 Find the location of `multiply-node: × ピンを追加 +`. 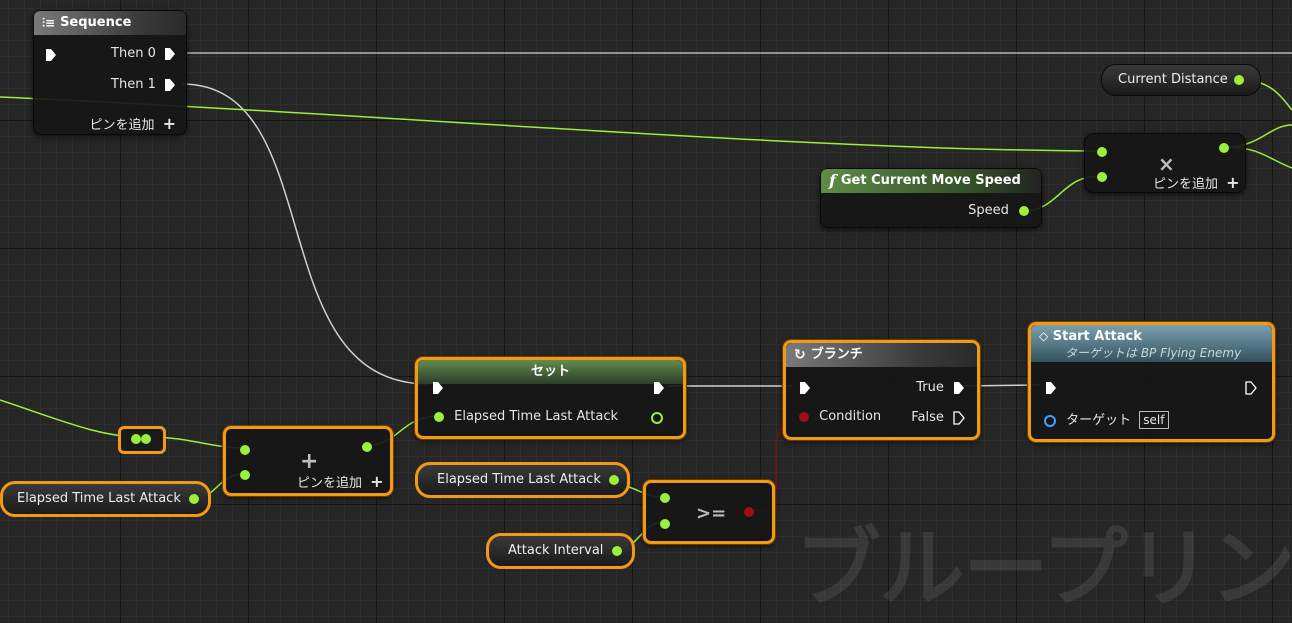

multiply-node: × ピンを追加 + is located at coordinates (1165, 163).